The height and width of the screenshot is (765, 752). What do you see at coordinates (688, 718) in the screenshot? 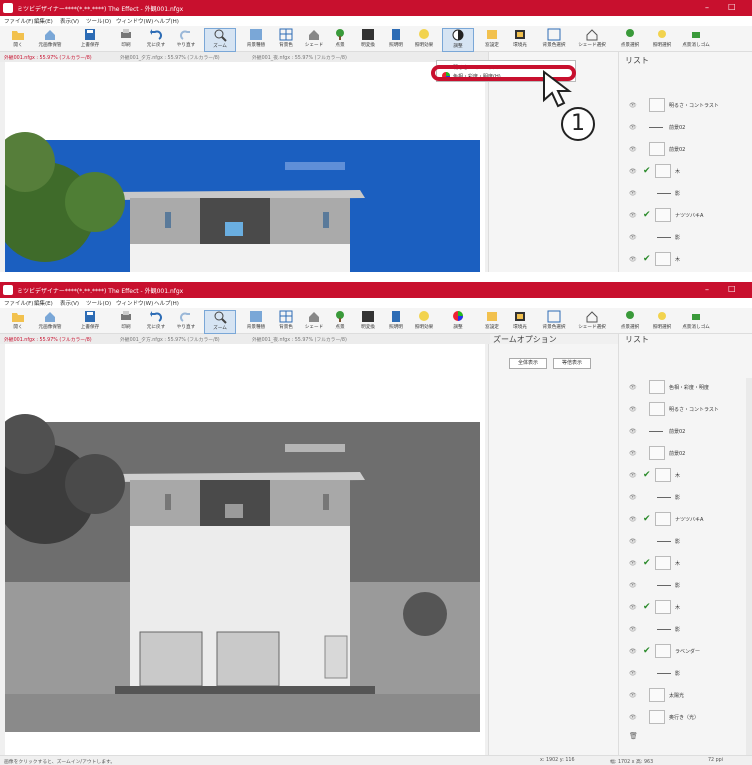
I see `list-item: 👁 奥行き（光）` at bounding box center [688, 718].